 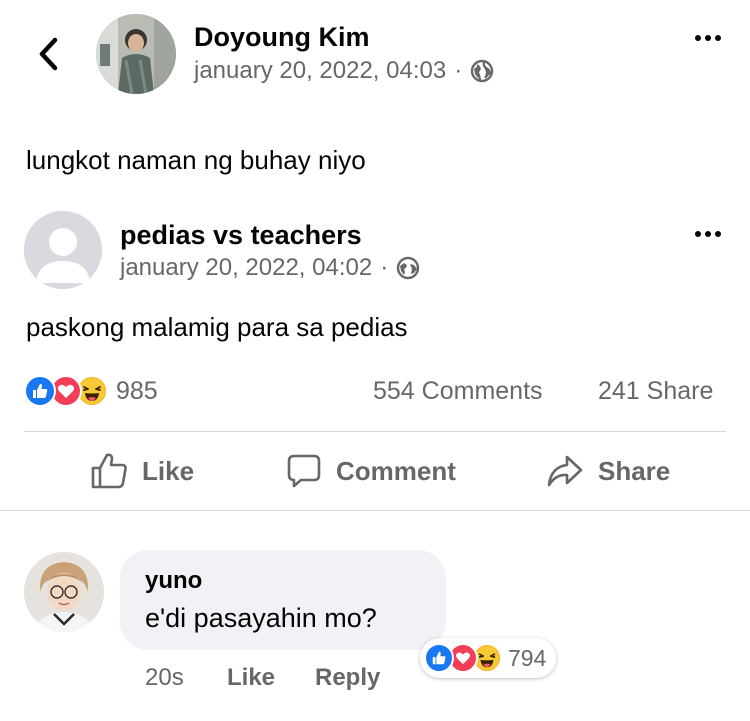 What do you see at coordinates (458, 391) in the screenshot?
I see `comments-count: 554 Comments` at bounding box center [458, 391].